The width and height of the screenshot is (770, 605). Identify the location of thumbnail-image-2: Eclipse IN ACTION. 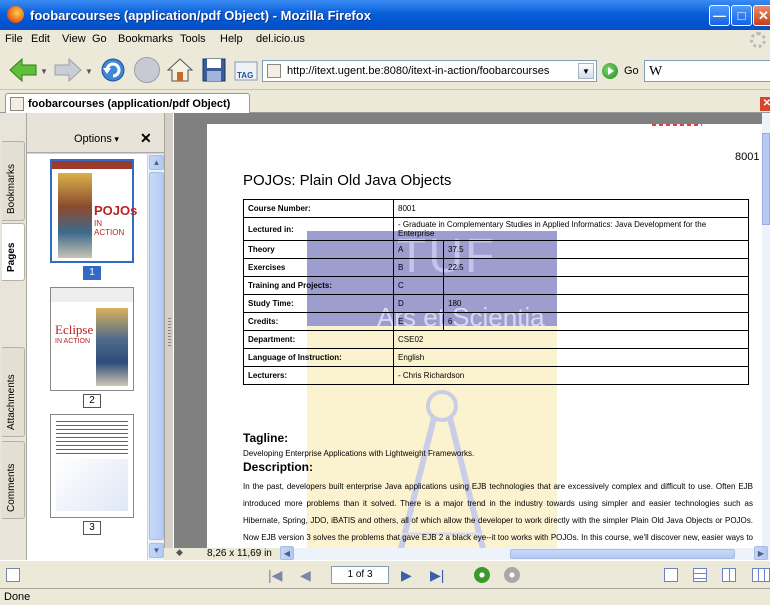
(92, 339).